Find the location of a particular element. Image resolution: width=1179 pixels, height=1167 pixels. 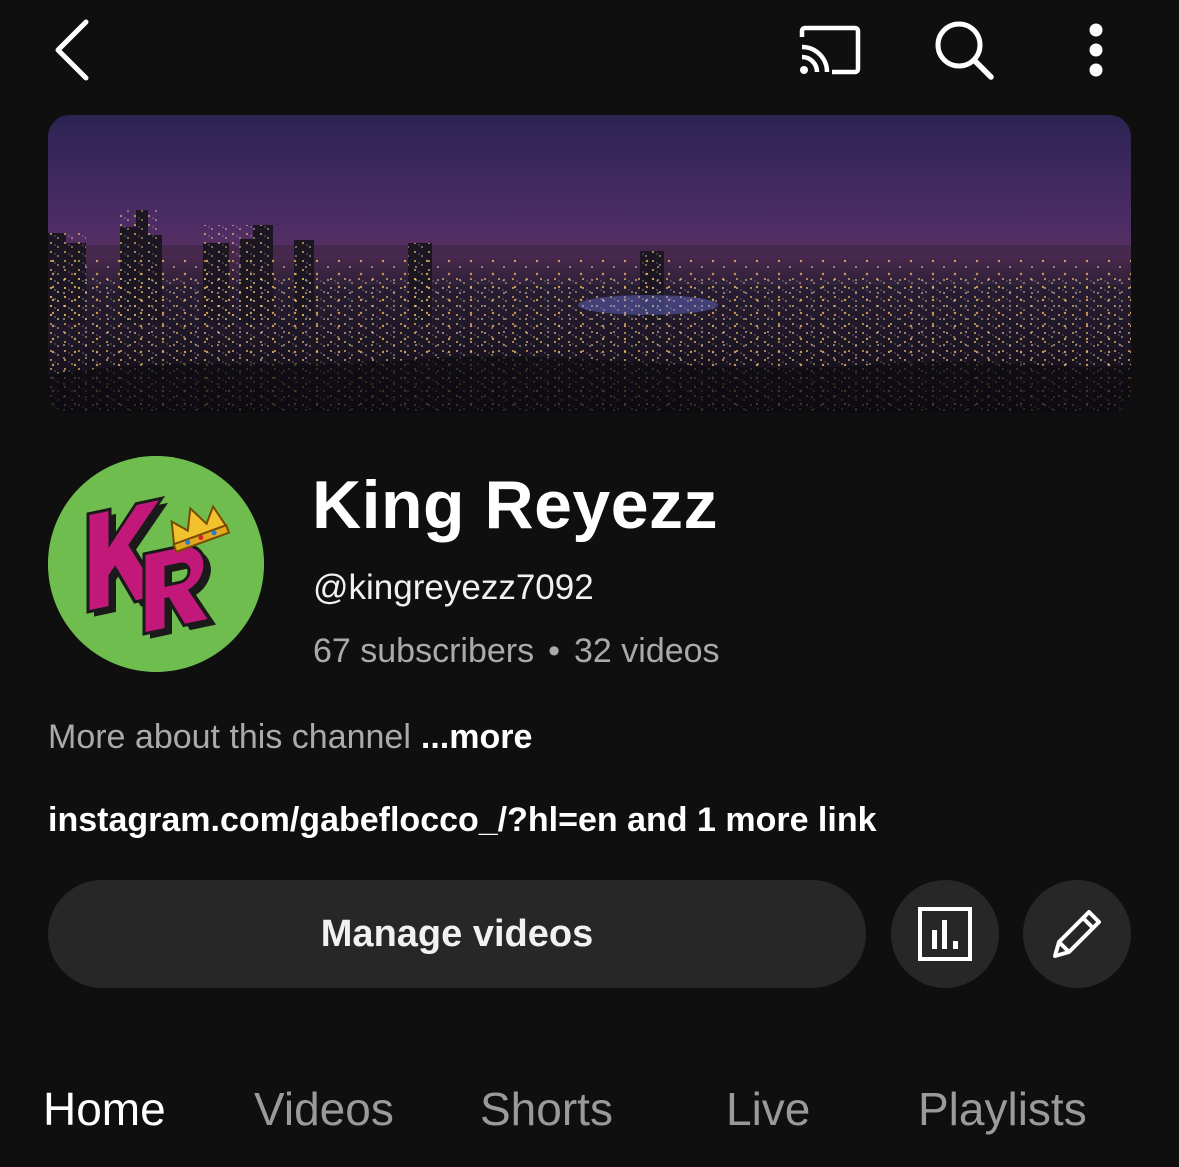

back-button is located at coordinates (72, 50).